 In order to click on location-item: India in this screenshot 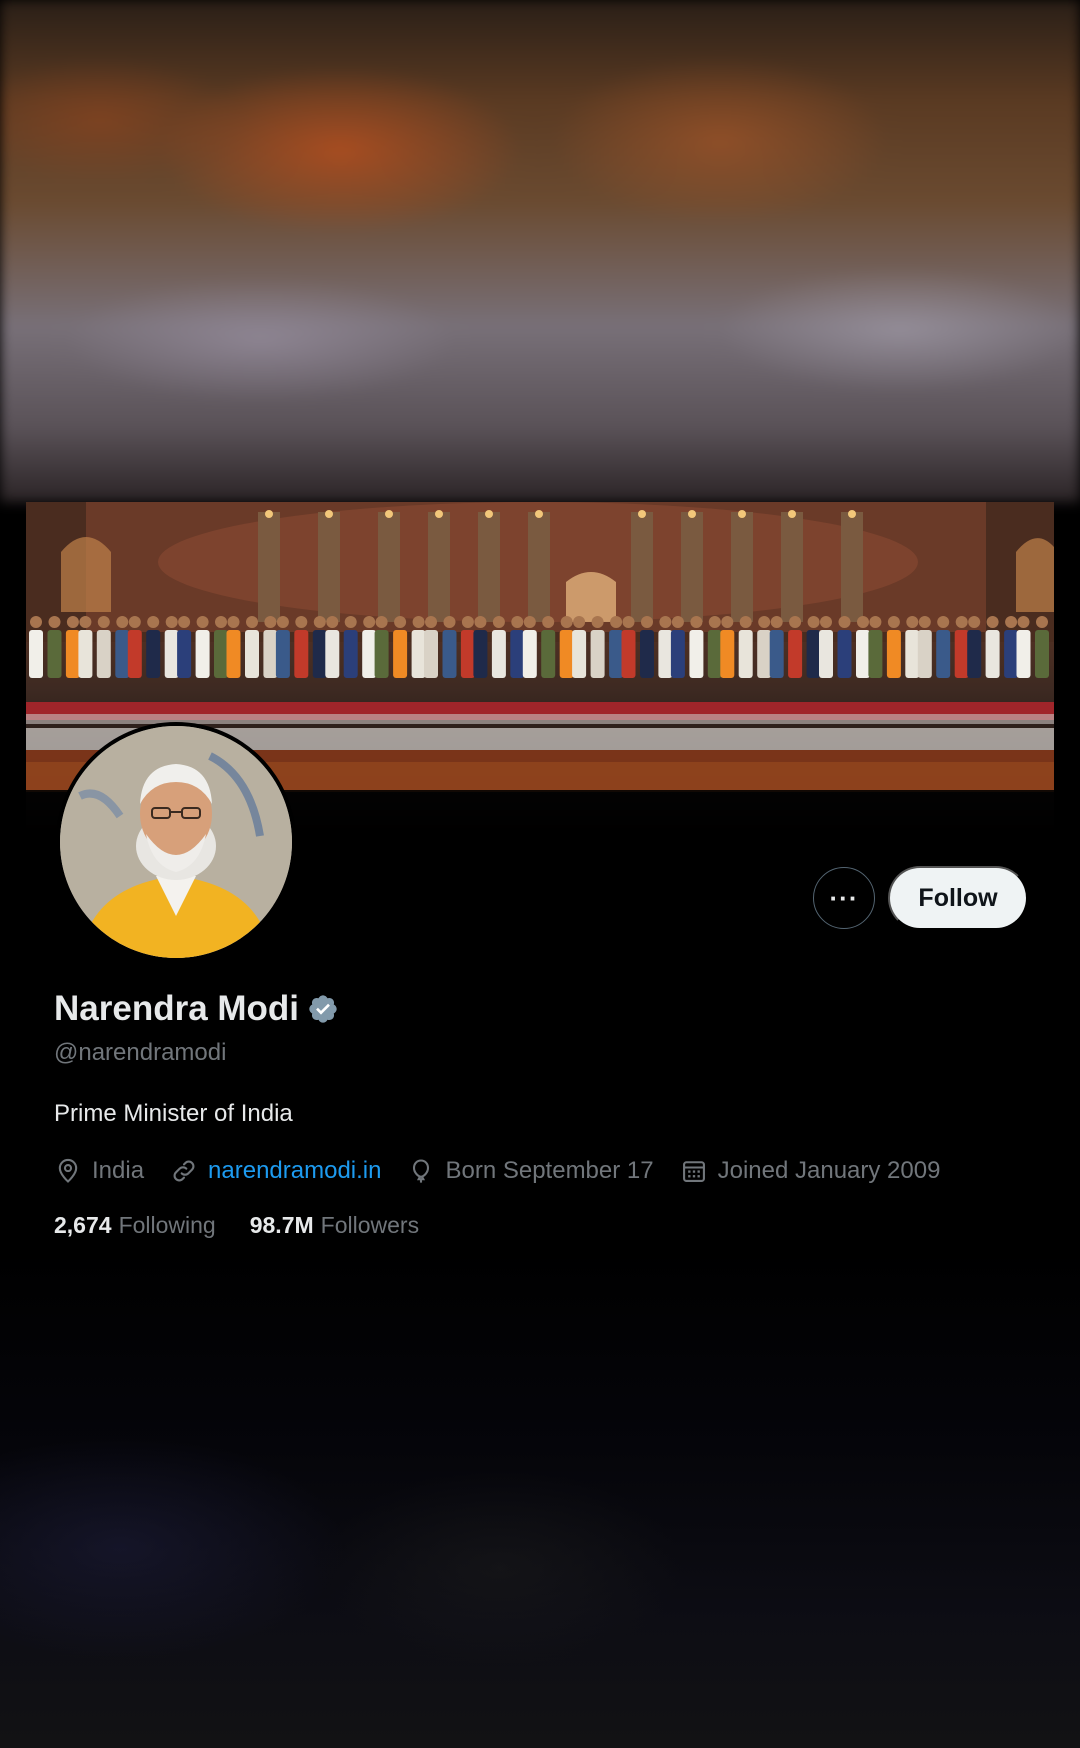, I will do `click(99, 1171)`.